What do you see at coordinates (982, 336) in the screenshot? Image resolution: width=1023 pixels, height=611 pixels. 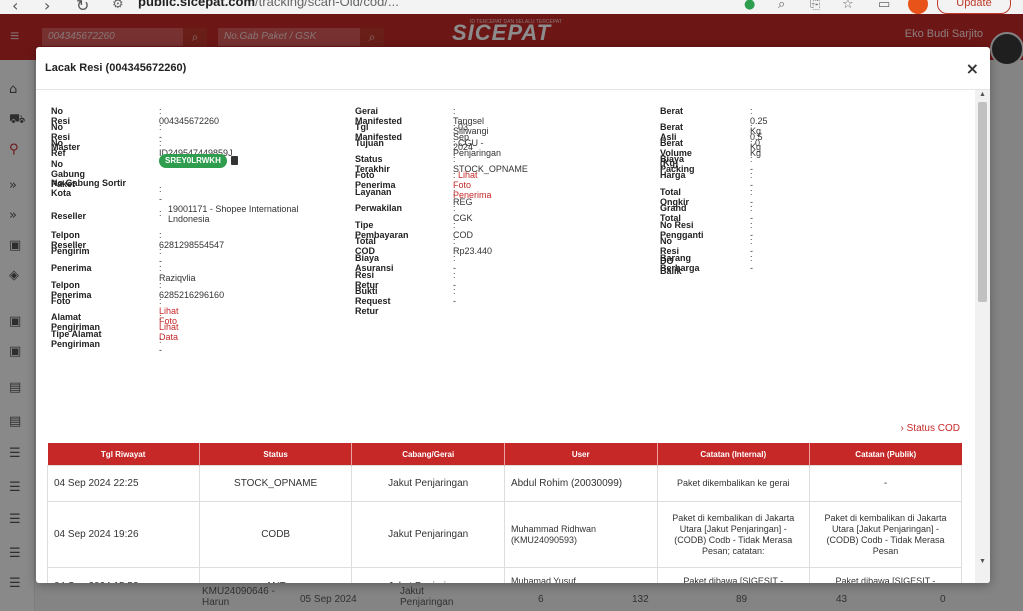 I see `modal-scrollbar: ▲ ▼` at bounding box center [982, 336].